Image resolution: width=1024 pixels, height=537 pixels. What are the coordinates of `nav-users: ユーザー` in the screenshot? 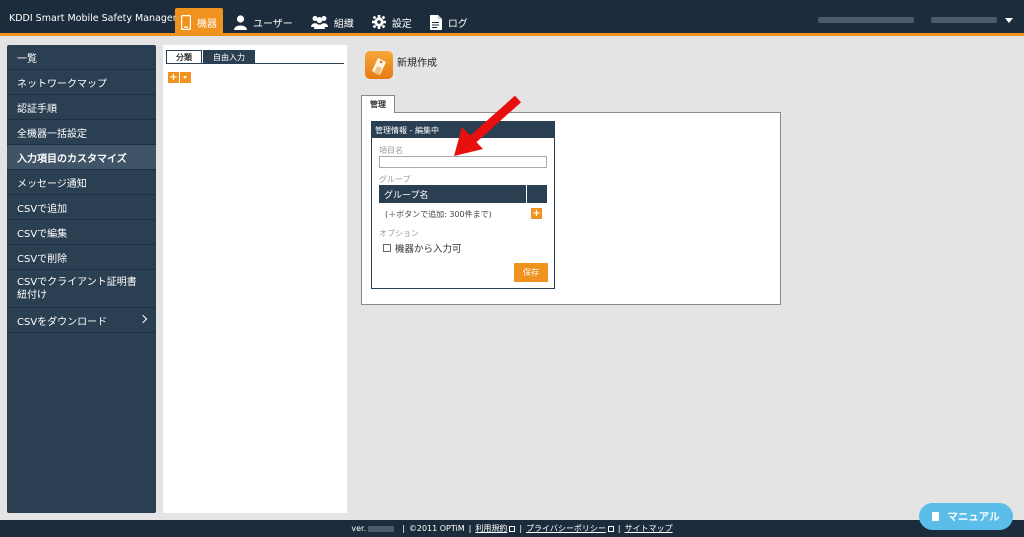 It's located at (263, 22).